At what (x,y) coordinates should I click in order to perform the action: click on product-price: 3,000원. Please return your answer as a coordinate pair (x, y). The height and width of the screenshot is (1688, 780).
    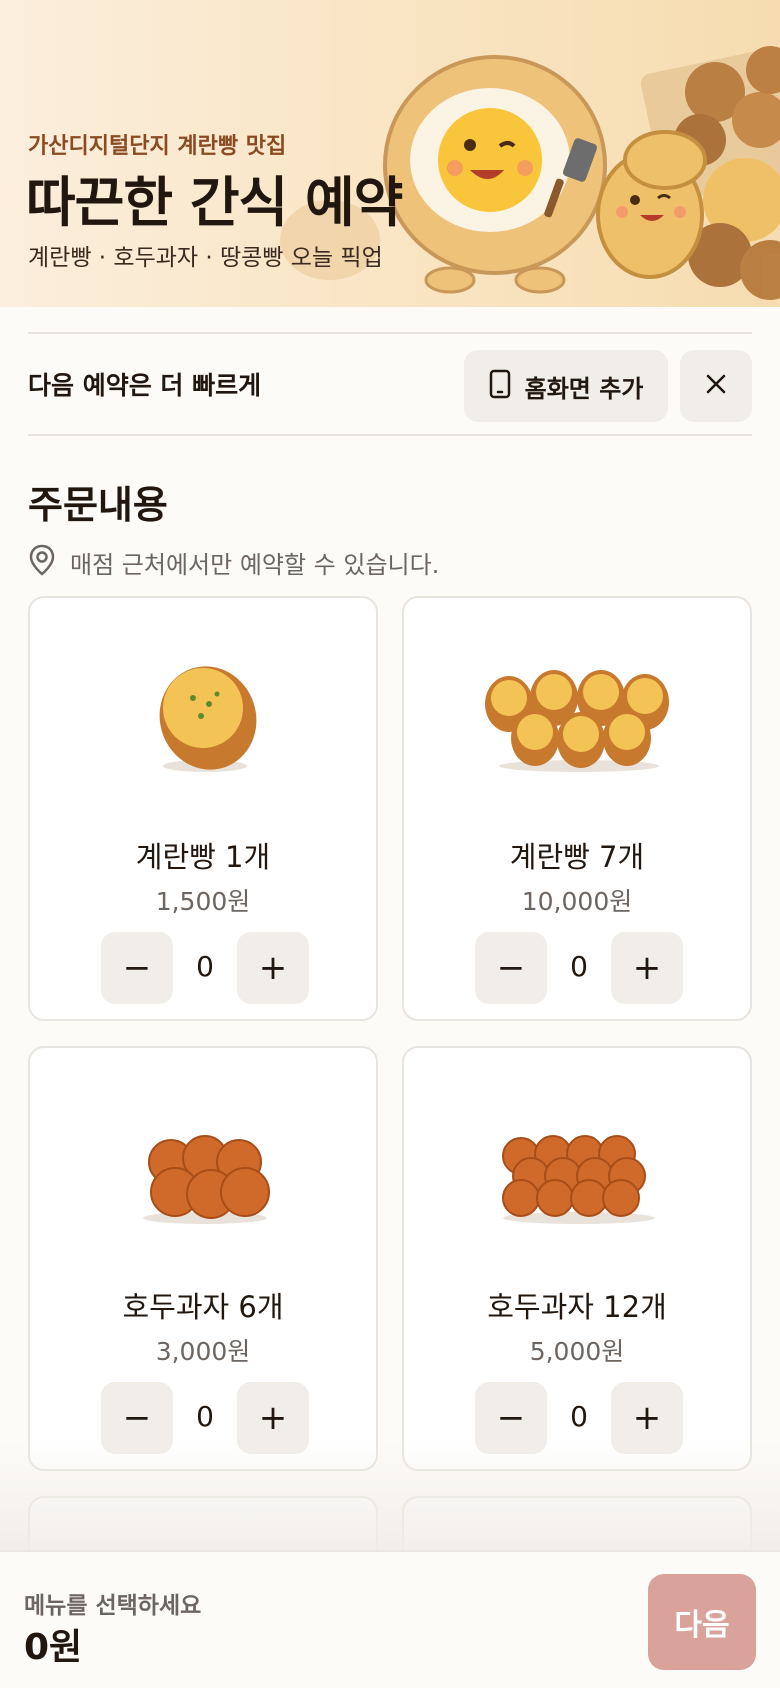
    Looking at the image, I should click on (203, 1351).